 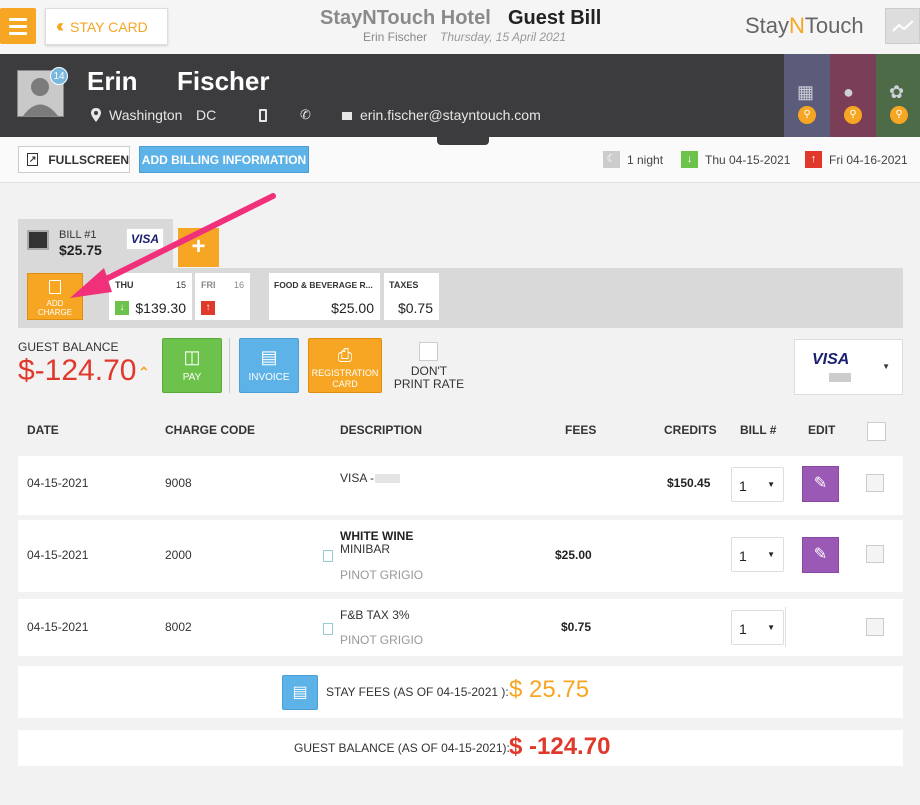 What do you see at coordinates (460, 485) in the screenshot?
I see `table-row: 04-15-2021 9008 VISA - $150.45 1 ▼ ✎` at bounding box center [460, 485].